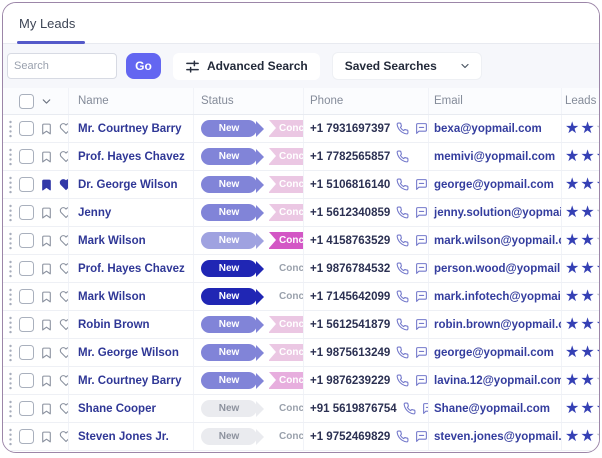 The width and height of the screenshot is (602, 458). Describe the element at coordinates (497, 437) in the screenshot. I see `lead-email: steven.jones@yopmail.com` at that location.